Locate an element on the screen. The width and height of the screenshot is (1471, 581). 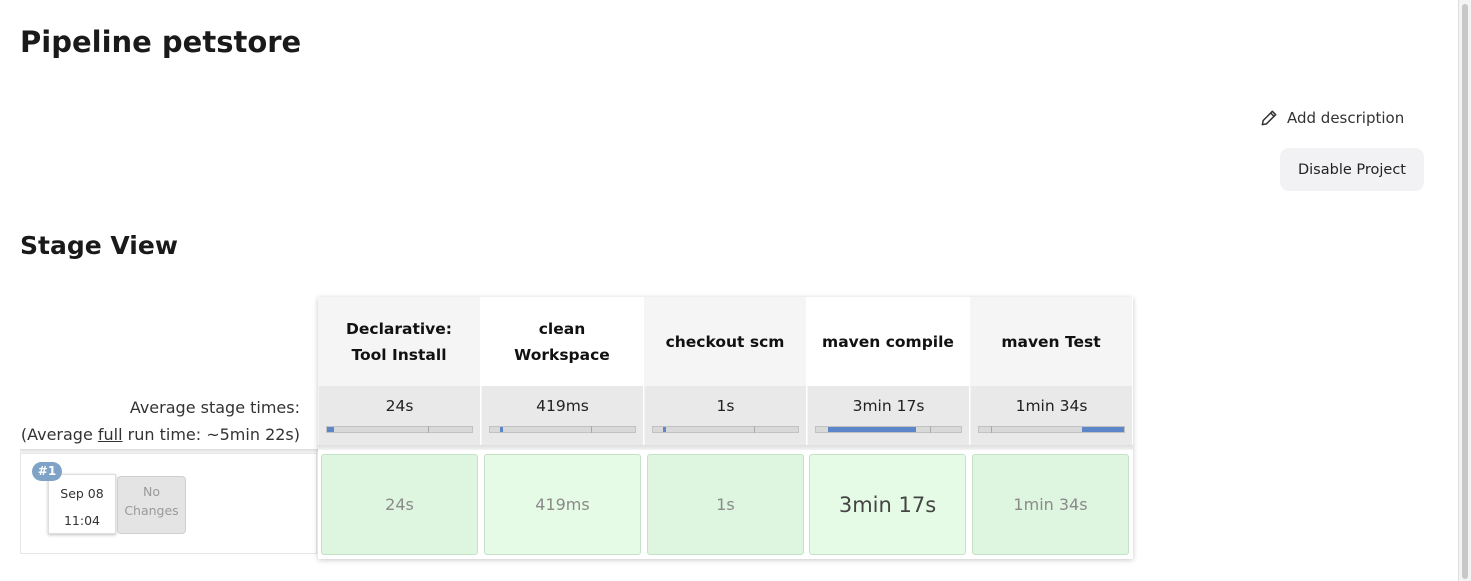
stage-header-maven-test: maven Test is located at coordinates (1051, 341).